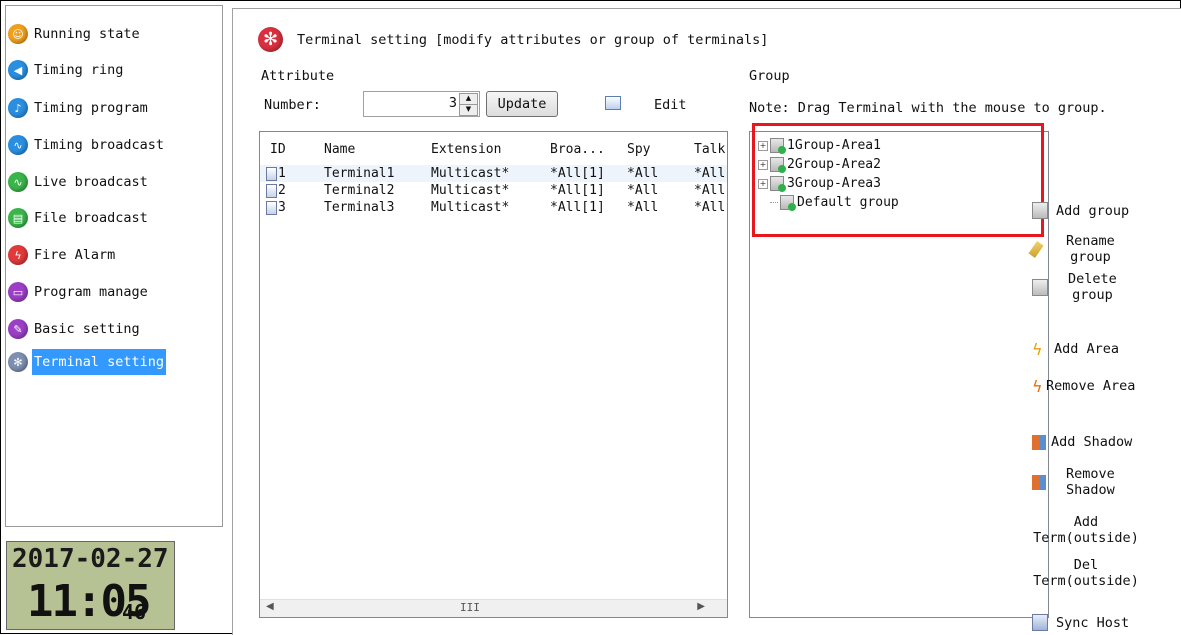 This screenshot has width=1181, height=635. I want to click on add-group-button: Add group, so click(1080, 210).